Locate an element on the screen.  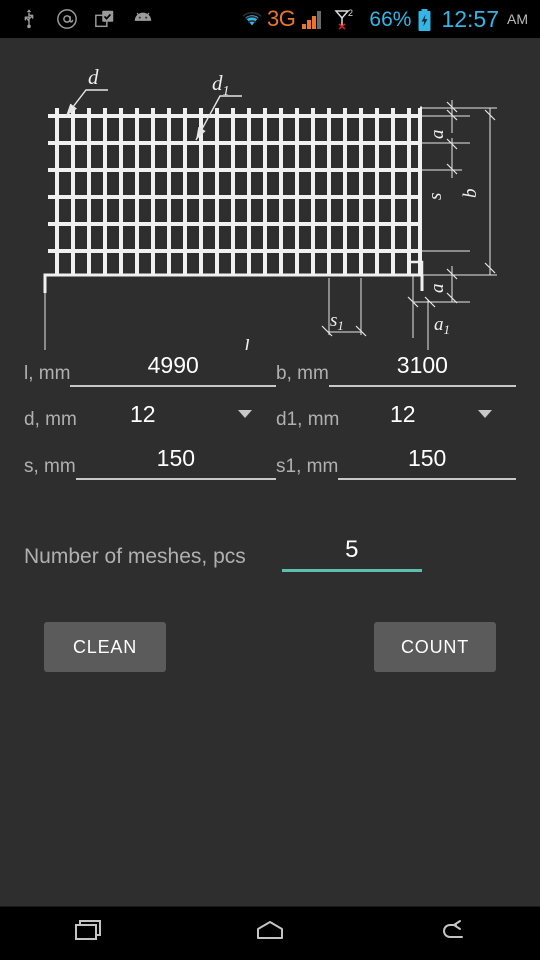
field-group-s1: s1, mm 150 is located at coordinates (396, 461).